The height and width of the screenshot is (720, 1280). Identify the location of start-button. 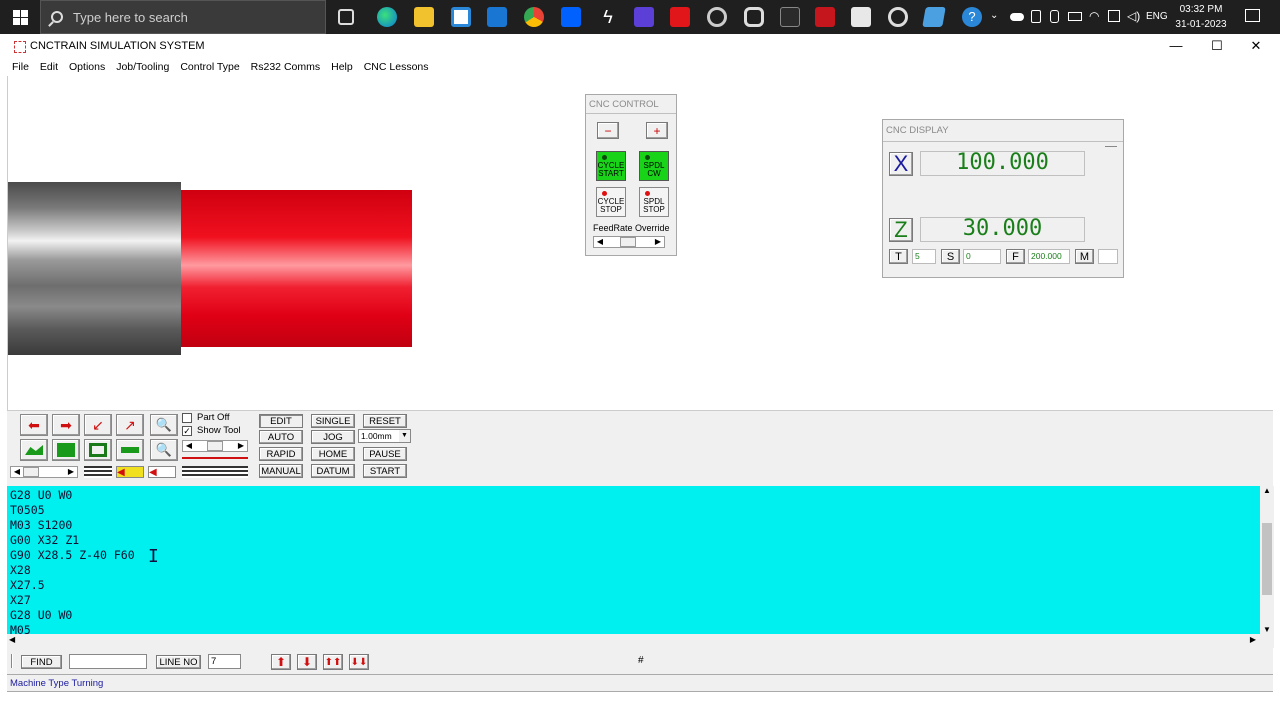
(20, 17).